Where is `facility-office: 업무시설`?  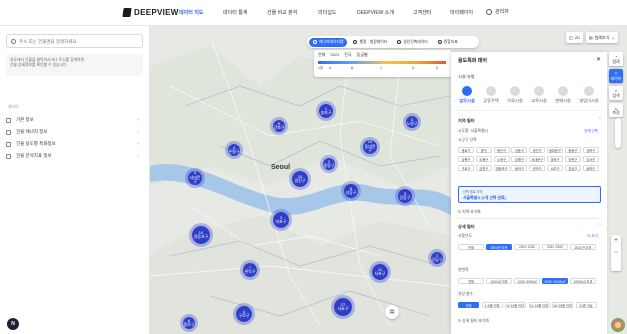 facility-office: 업무시설 is located at coordinates (467, 95).